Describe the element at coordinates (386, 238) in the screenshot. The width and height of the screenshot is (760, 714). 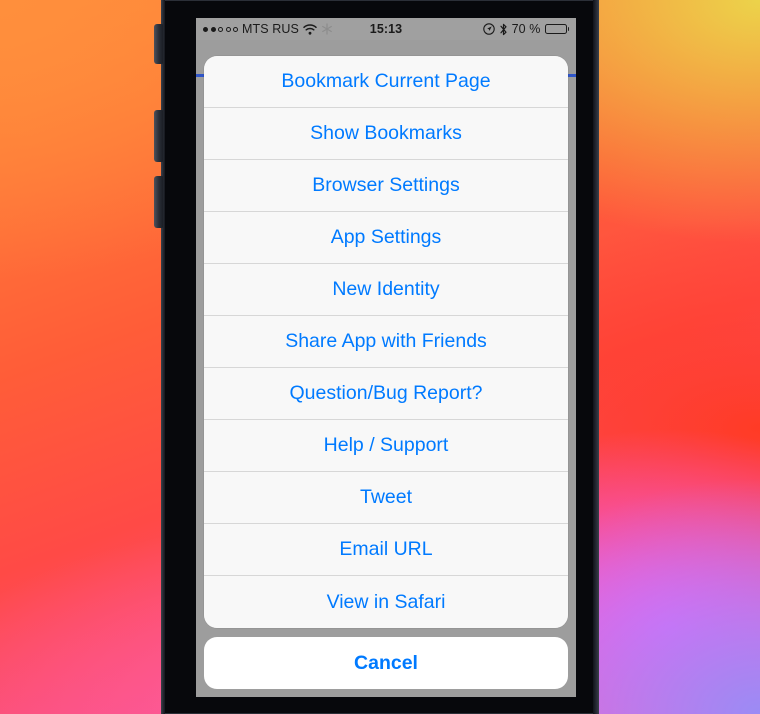
I see `action-sheet-item-app-settings: App Settings` at that location.